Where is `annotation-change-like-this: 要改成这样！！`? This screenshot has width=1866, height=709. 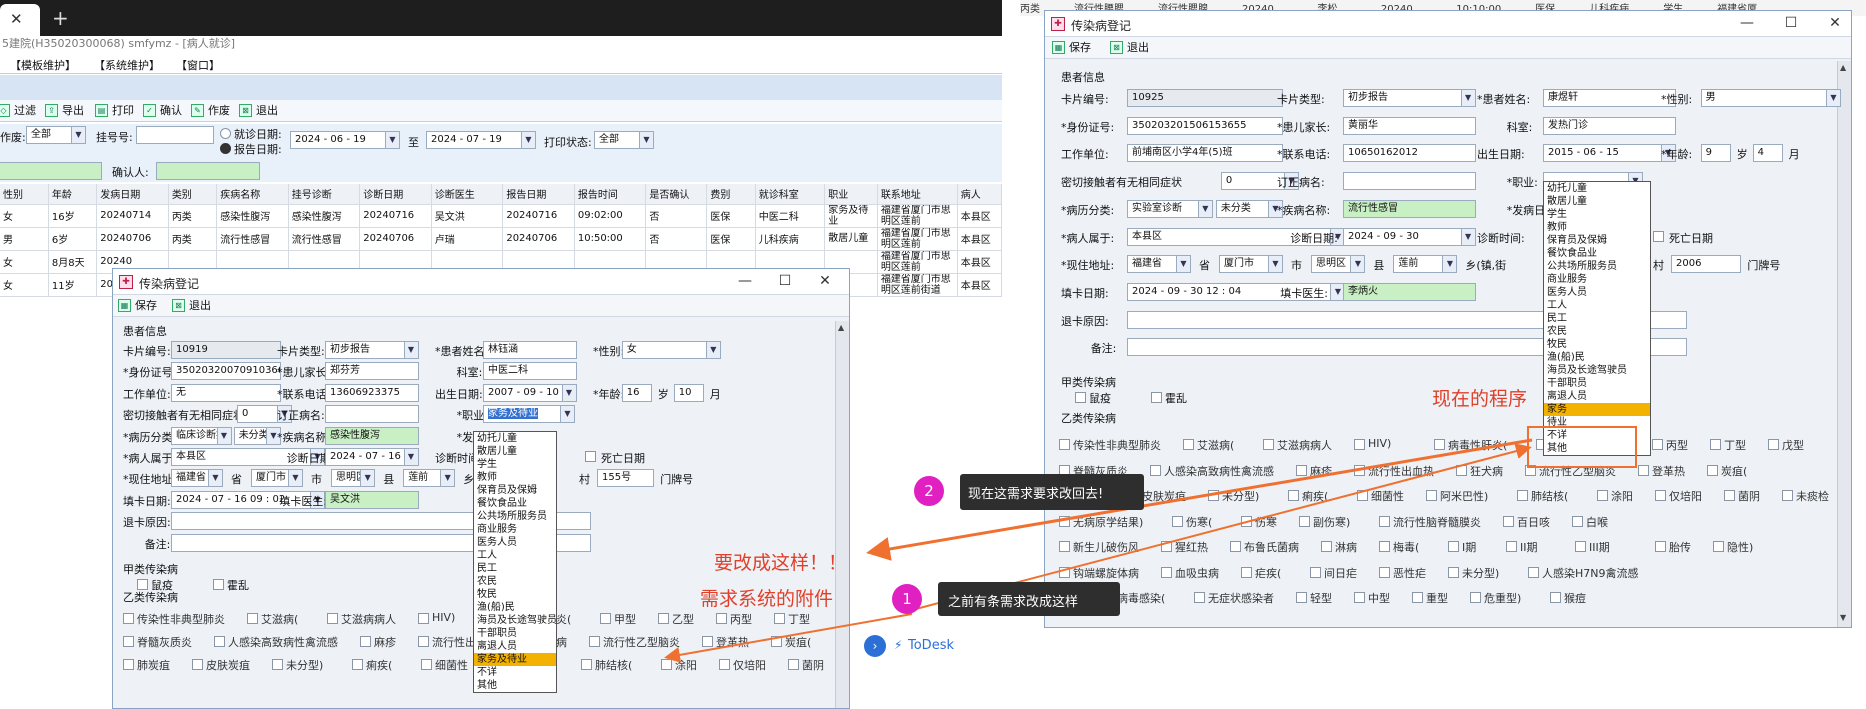
annotation-change-like-this: 要改成这样！！ is located at coordinates (781, 563).